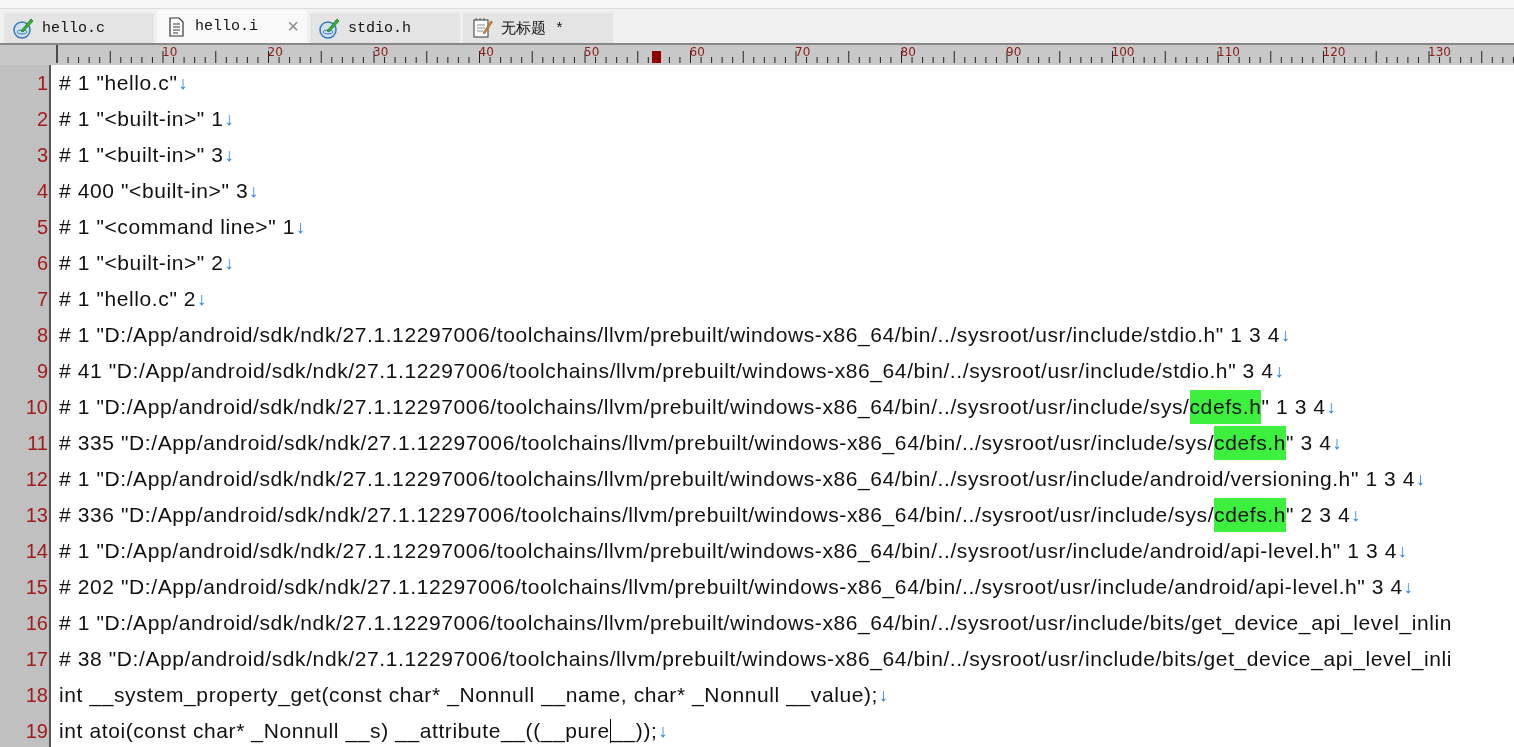 The image size is (1514, 747). What do you see at coordinates (731, 587) in the screenshot?
I see `code-text: # 202 "D:/App/android/sdk/ndk/27.1.12297006/toolchains/llvm/prebuilt/windows-x86_64/bin/../sysroot/usr/include/android/api-level.h" 3 4` at bounding box center [731, 587].